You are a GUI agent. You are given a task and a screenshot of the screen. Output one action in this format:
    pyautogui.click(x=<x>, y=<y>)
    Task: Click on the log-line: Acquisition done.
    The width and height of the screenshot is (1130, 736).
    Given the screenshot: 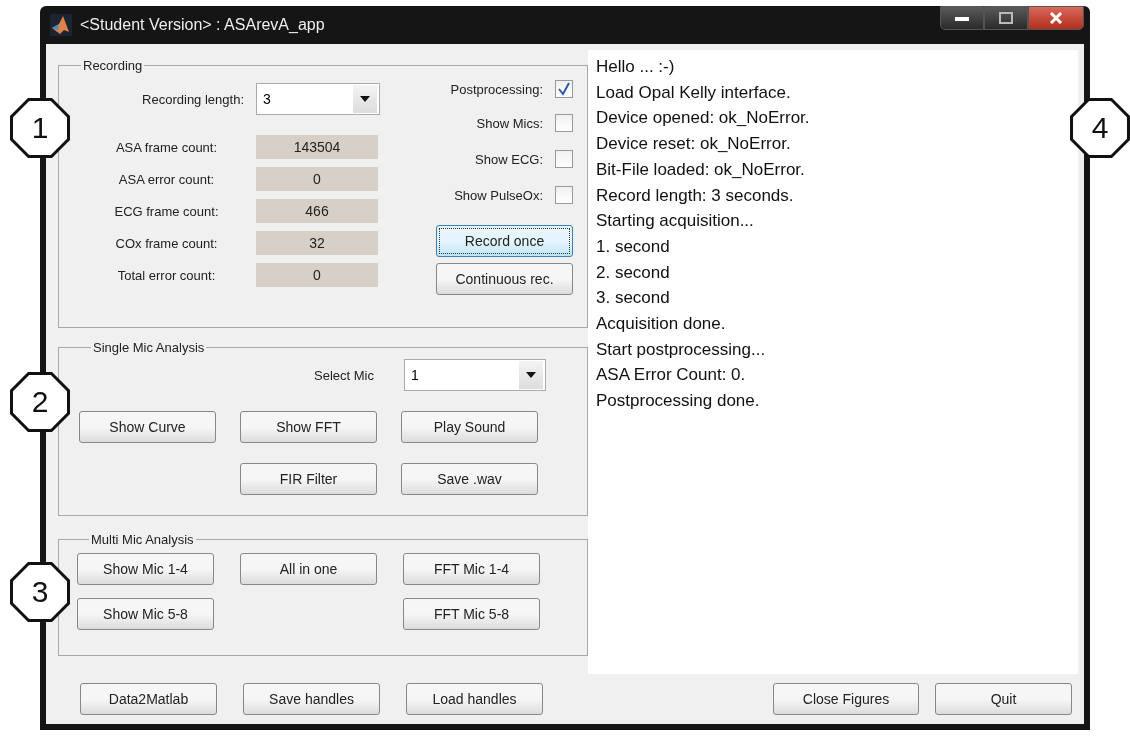 What is the action you would take?
    pyautogui.click(x=661, y=324)
    